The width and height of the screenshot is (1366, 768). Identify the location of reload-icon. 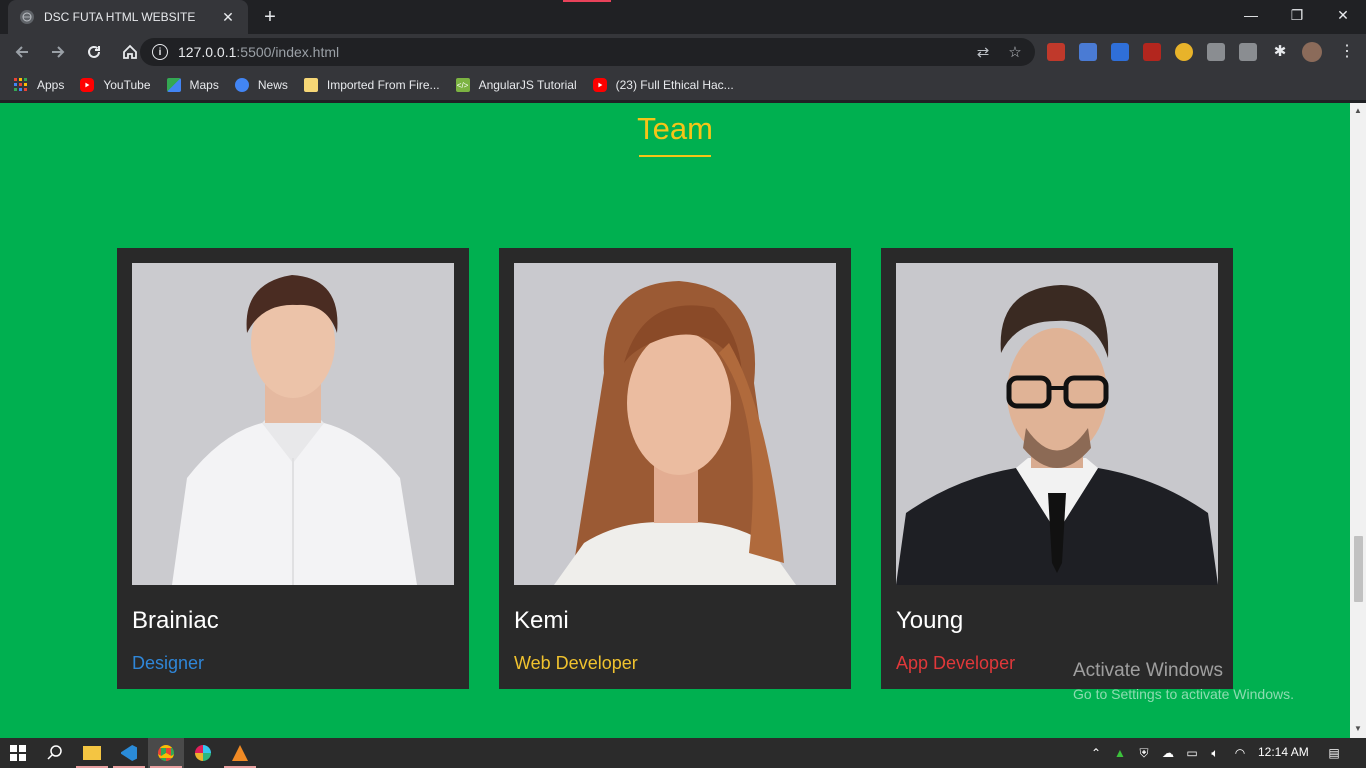
(94, 51).